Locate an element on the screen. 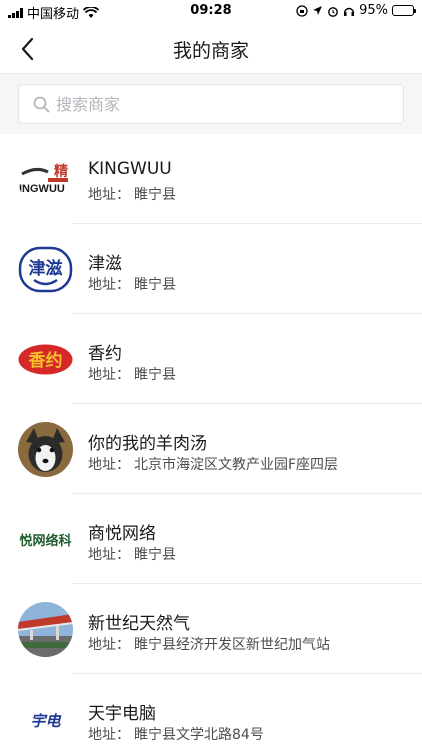  search-icon is located at coordinates (41, 104).